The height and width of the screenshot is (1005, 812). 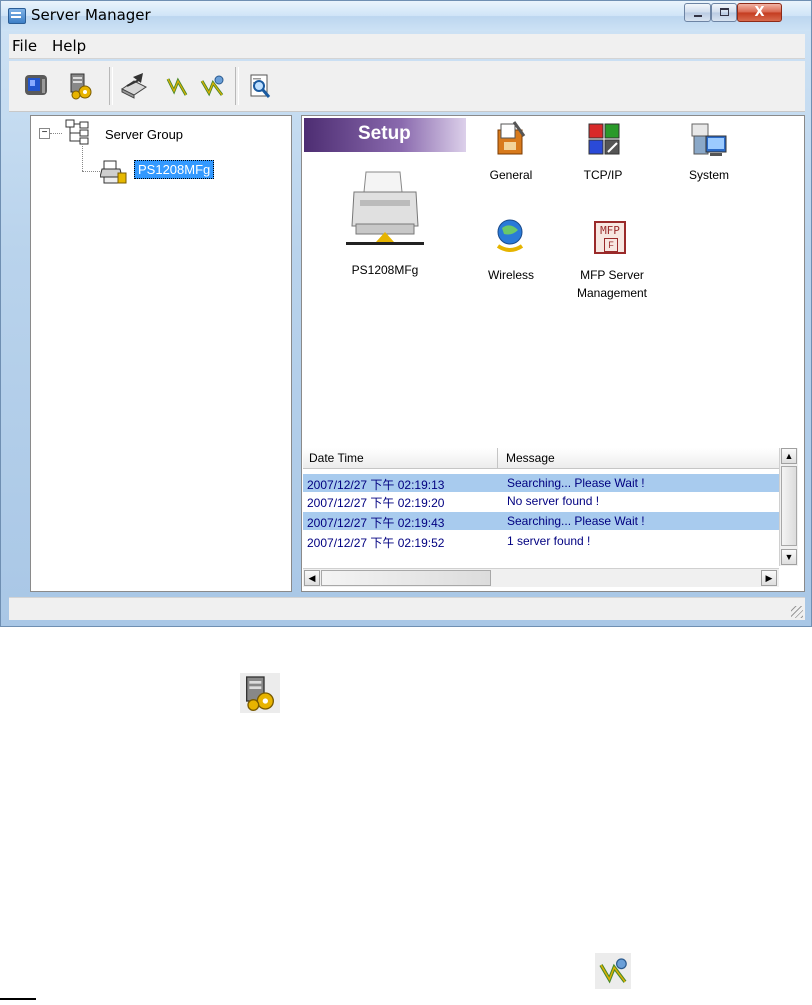 What do you see at coordinates (17, 16) in the screenshot?
I see `app-icon` at bounding box center [17, 16].